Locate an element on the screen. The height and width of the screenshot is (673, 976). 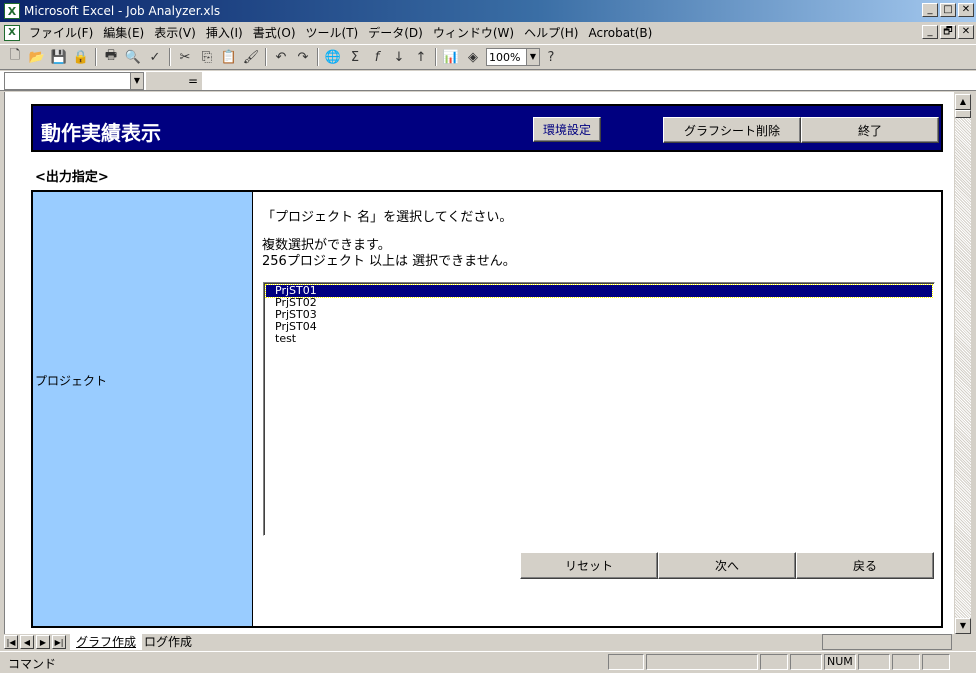
zoom-select: 100% ▼ is located at coordinates (513, 57).